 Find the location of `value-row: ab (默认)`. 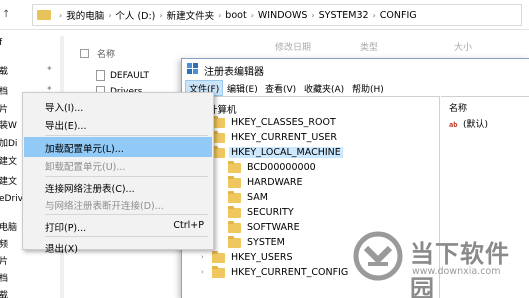

value-row: ab (默认) is located at coordinates (468, 123).